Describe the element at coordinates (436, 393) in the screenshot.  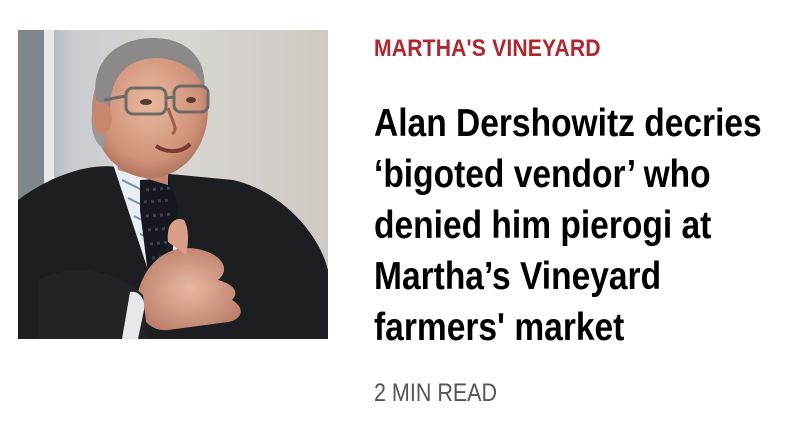
I see `read-time-label: 2 MIN READ` at that location.